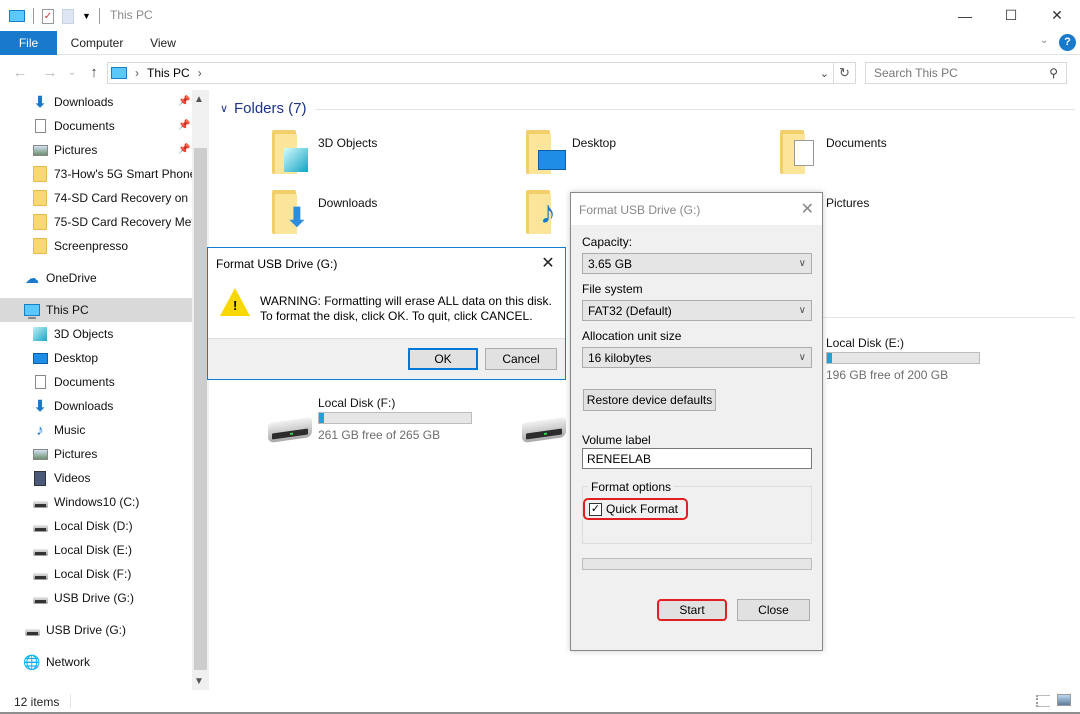  What do you see at coordinates (379, 435) in the screenshot?
I see `drive-f-free-space: 261 GB free of 265 GB` at bounding box center [379, 435].